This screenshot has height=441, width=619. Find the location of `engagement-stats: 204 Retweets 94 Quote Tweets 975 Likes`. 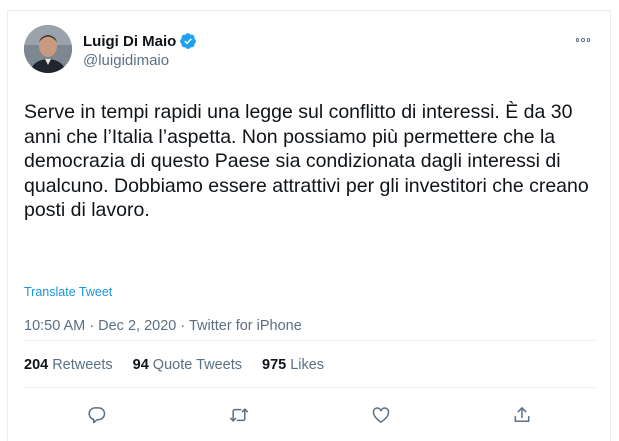

engagement-stats: 204 Retweets 94 Quote Tweets 975 Likes is located at coordinates (174, 365).